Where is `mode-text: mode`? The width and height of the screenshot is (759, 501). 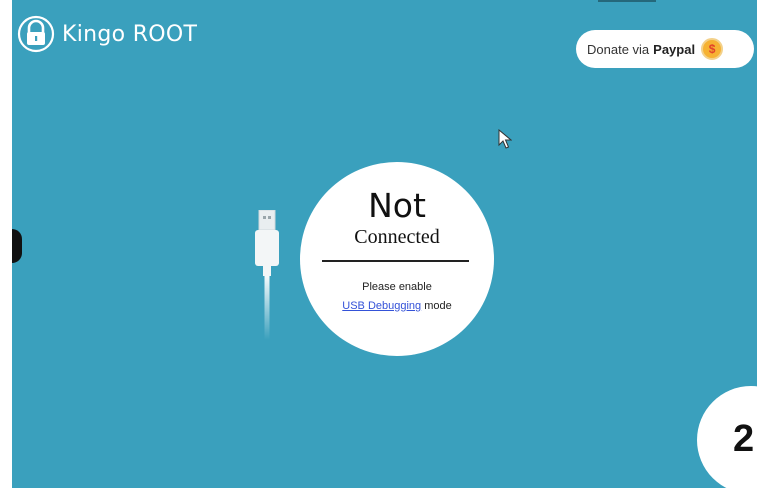
mode-text: mode is located at coordinates (436, 306).